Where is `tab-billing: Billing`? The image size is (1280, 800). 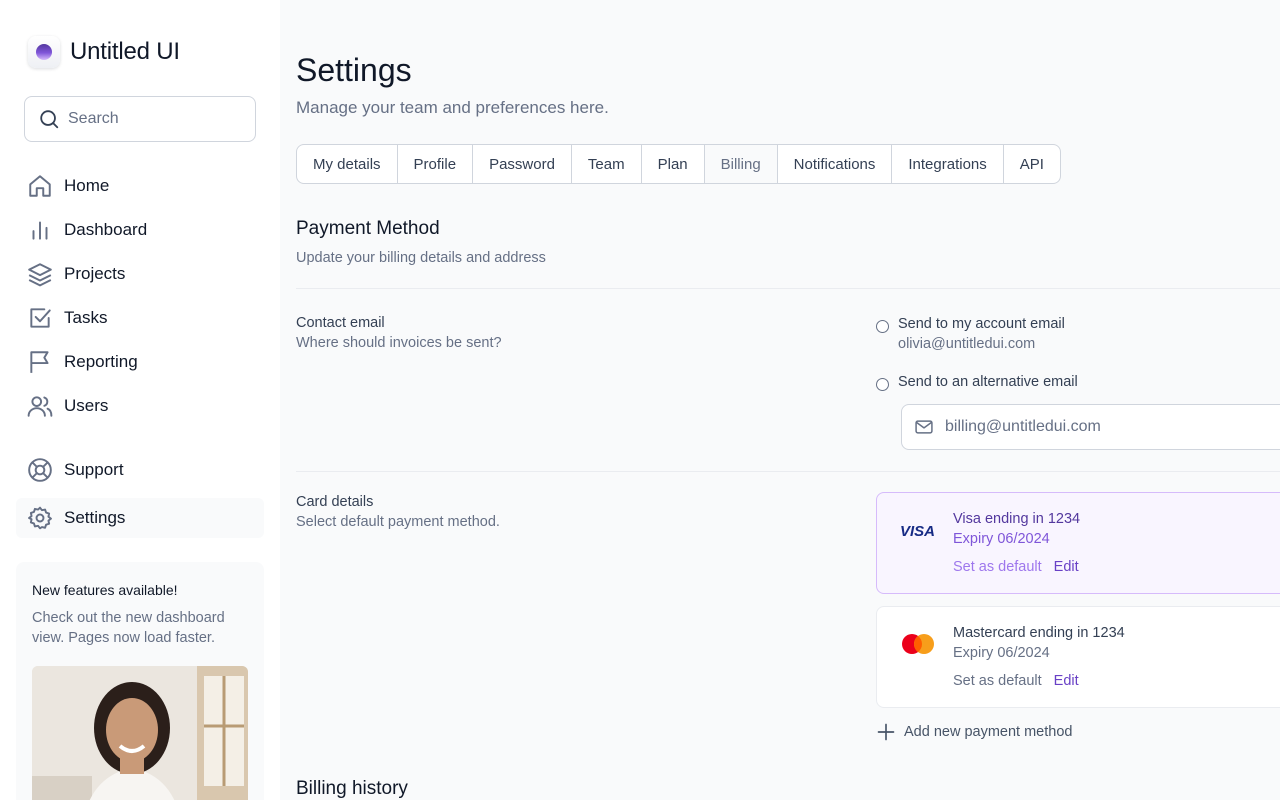
tab-billing: Billing is located at coordinates (741, 164).